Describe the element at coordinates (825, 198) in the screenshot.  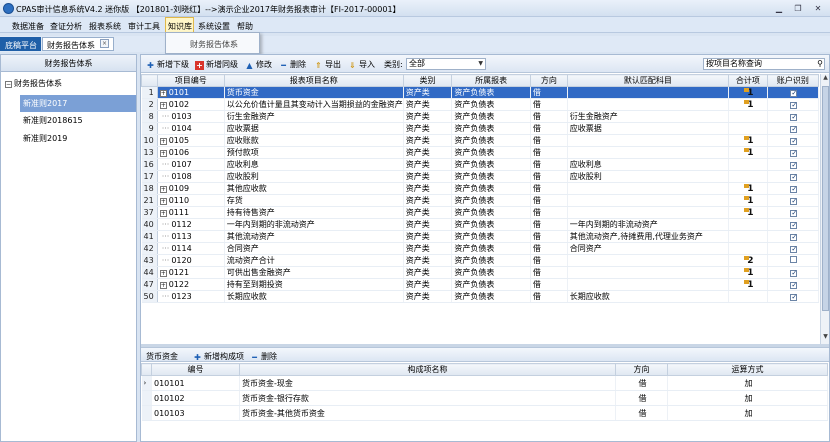
I see `scroll-thumb` at that location.